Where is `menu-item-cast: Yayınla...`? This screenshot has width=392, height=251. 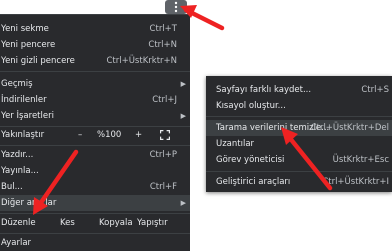
menu-item-cast: Yayınla... is located at coordinates (95, 171).